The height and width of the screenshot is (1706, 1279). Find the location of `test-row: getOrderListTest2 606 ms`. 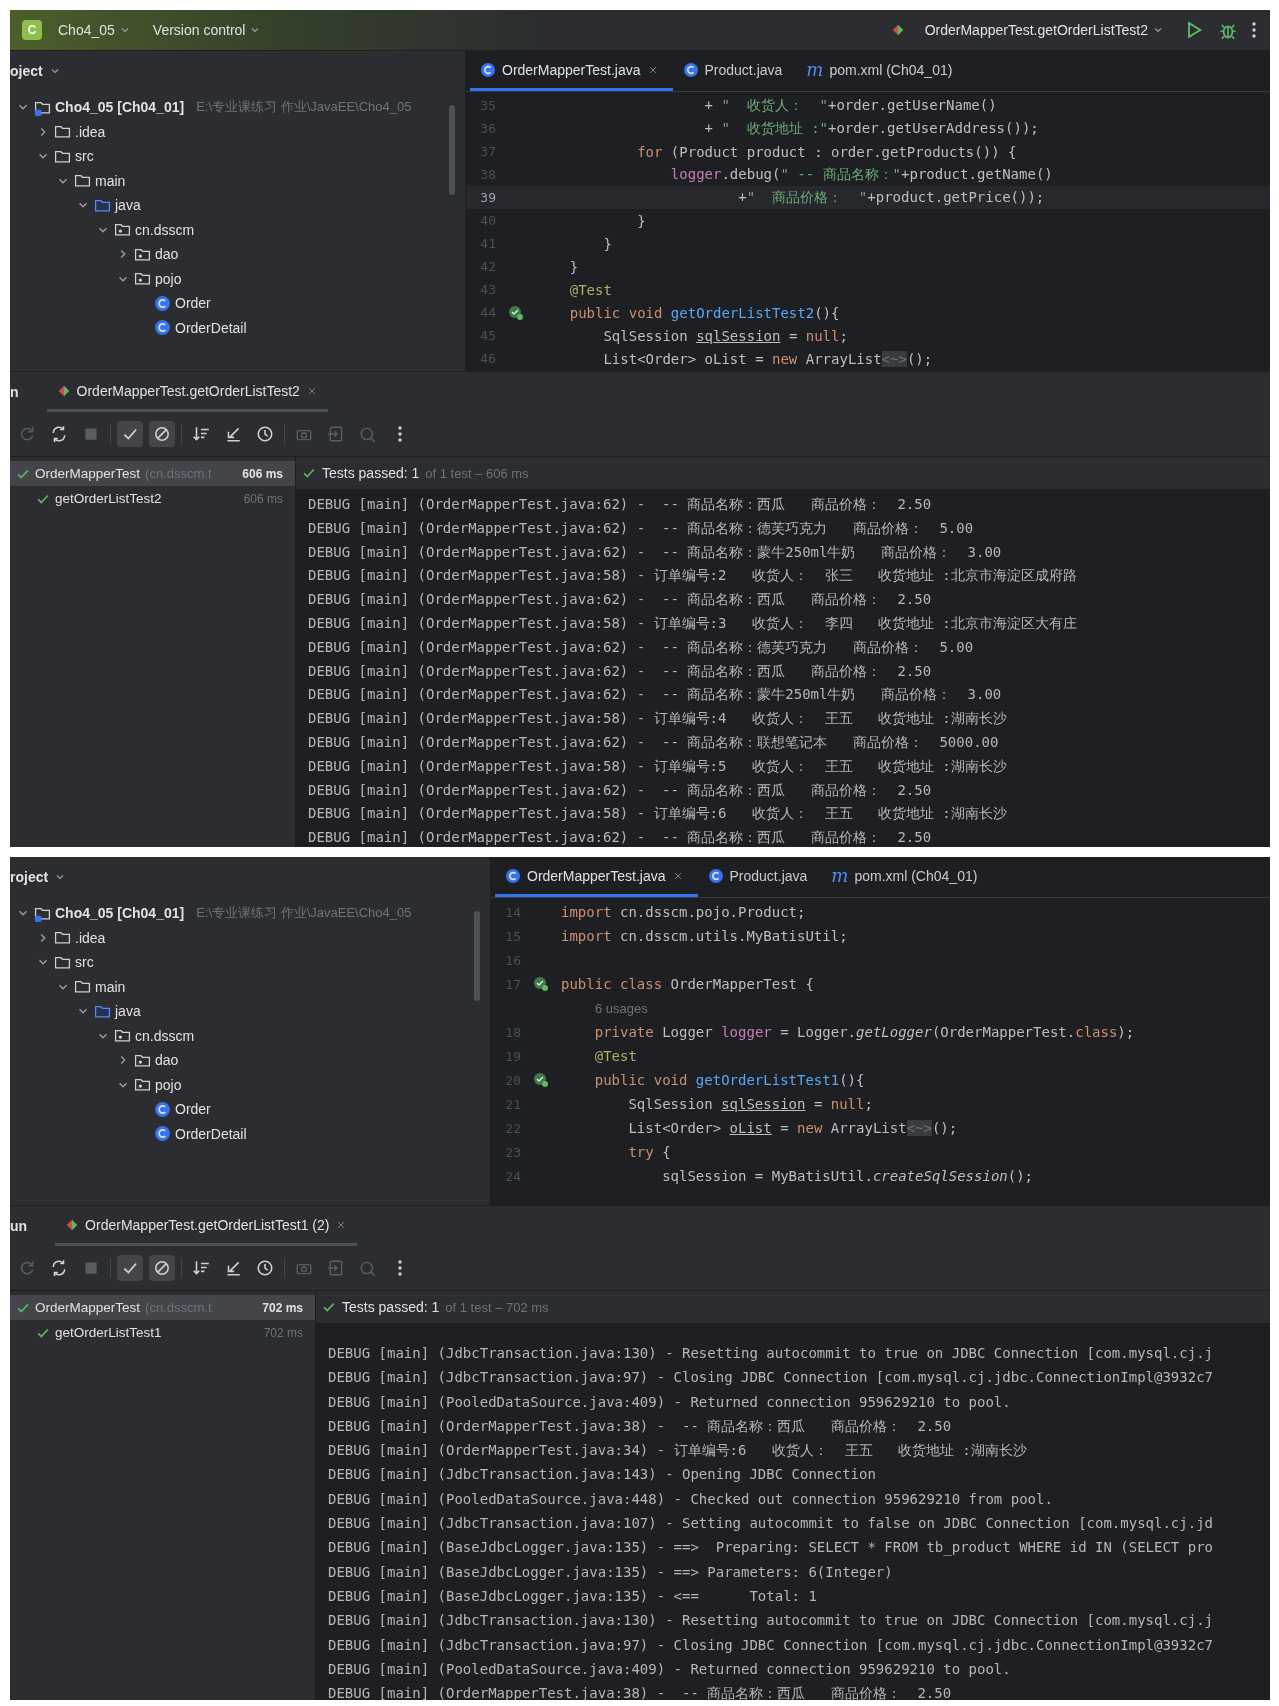

test-row: getOrderListTest2 606 ms is located at coordinates (152, 498).